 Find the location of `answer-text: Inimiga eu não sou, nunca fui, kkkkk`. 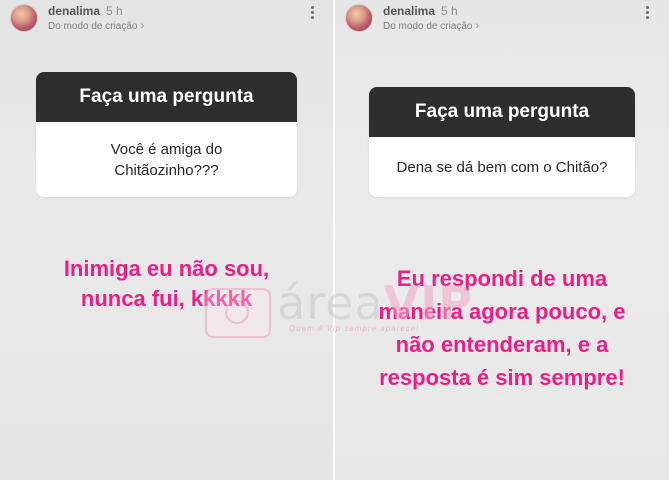

answer-text: Inimiga eu não sou, nunca fui, kkkkk is located at coordinates (166, 284).